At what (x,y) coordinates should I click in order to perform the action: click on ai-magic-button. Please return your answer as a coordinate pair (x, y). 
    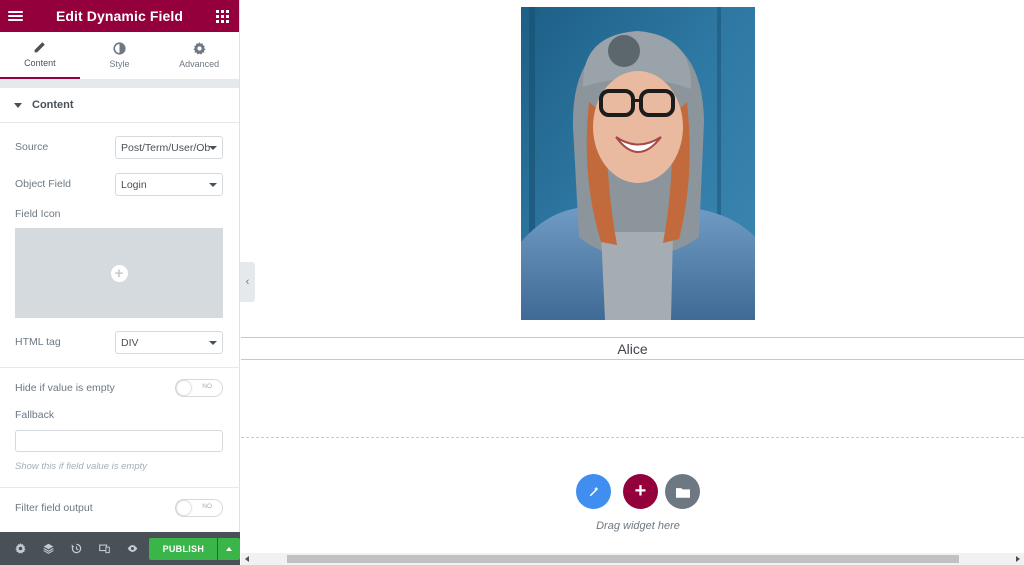
    Looking at the image, I should click on (593, 491).